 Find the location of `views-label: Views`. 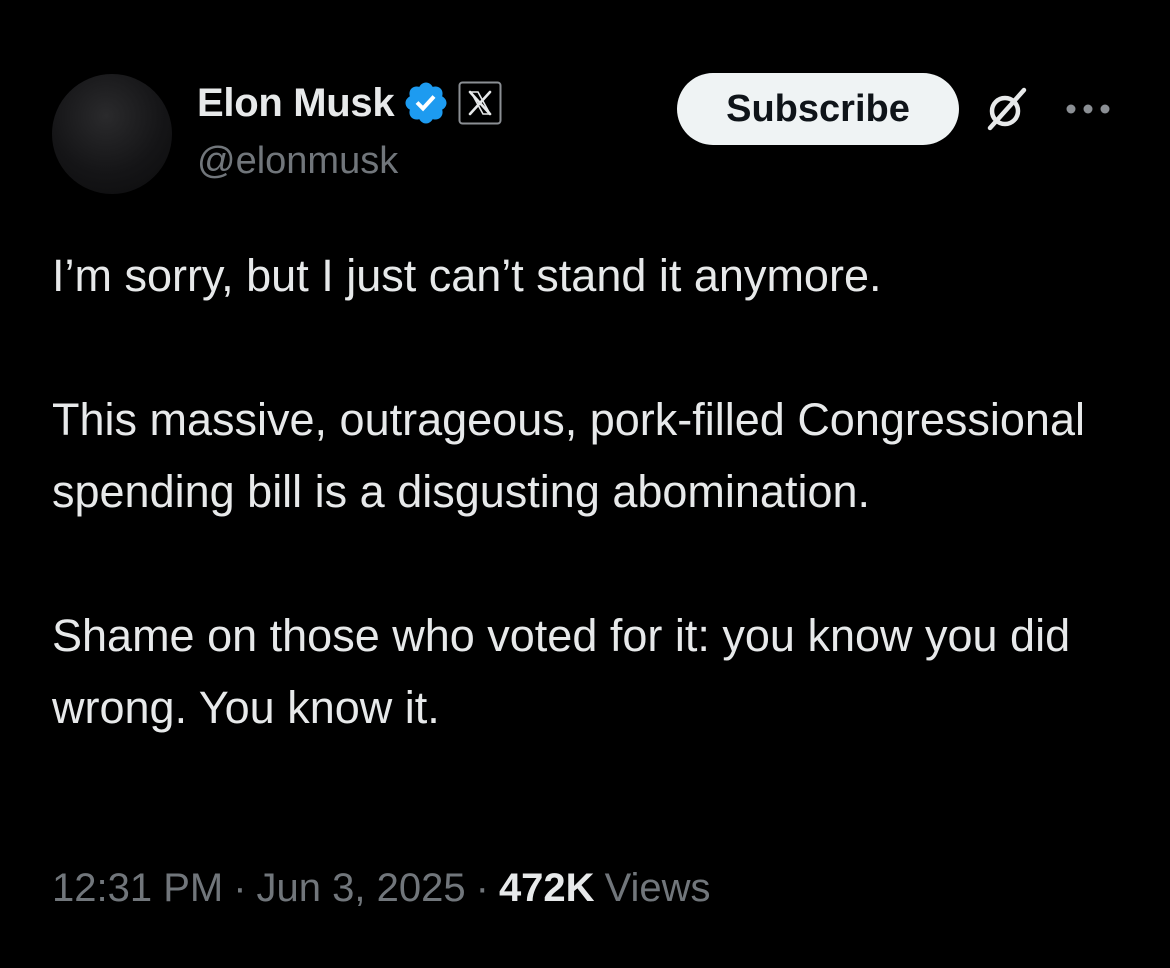

views-label: Views is located at coordinates (658, 888).